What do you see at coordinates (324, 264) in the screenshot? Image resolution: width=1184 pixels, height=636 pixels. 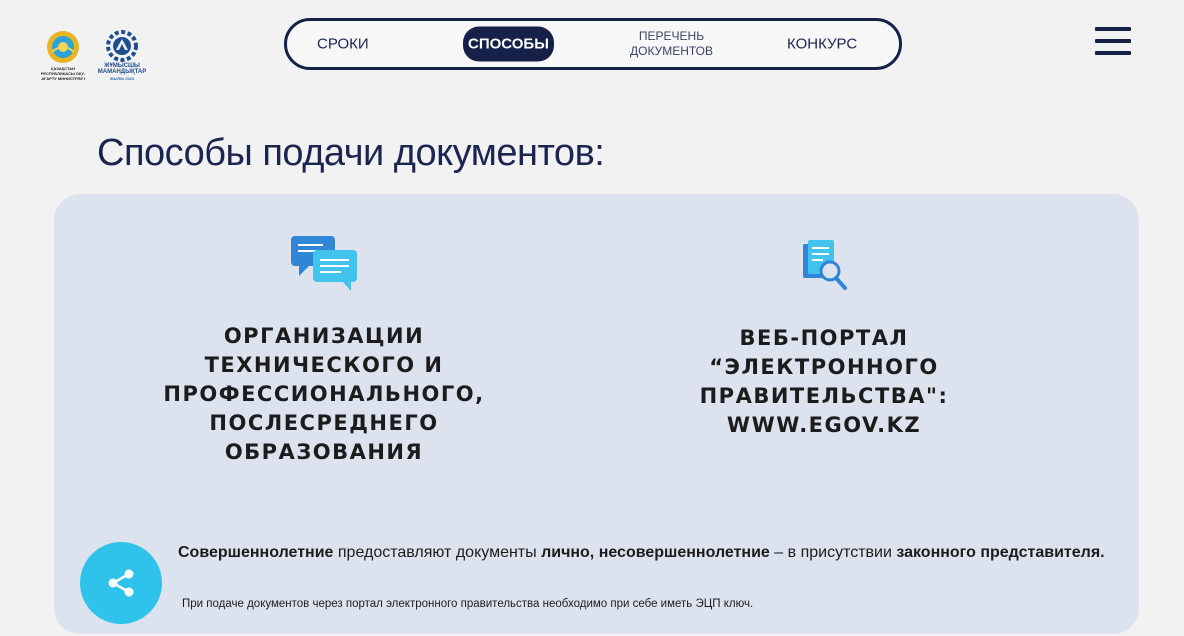 I see `chat-bubbles-icon` at bounding box center [324, 264].